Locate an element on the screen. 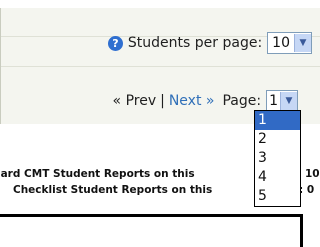 The width and height of the screenshot is (320, 247). page-option: 1 is located at coordinates (277, 120).